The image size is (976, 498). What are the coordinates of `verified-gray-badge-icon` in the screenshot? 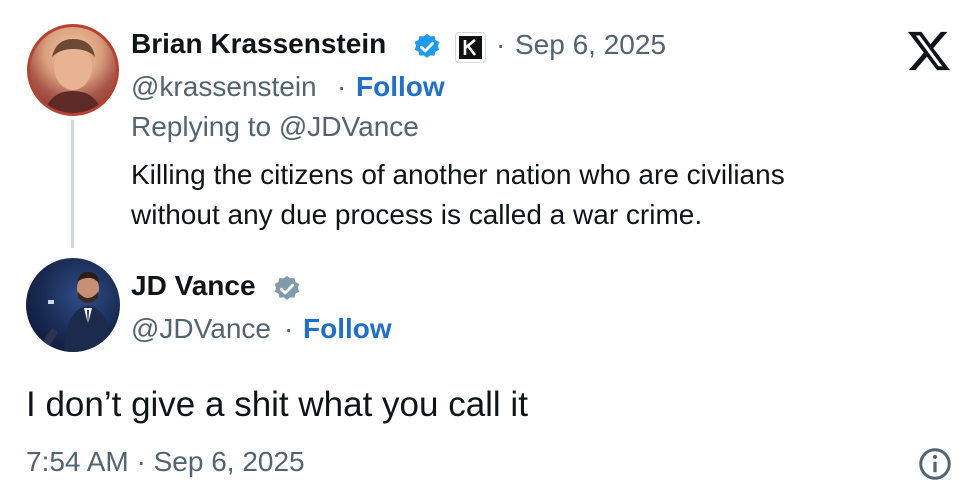 It's located at (287, 291).